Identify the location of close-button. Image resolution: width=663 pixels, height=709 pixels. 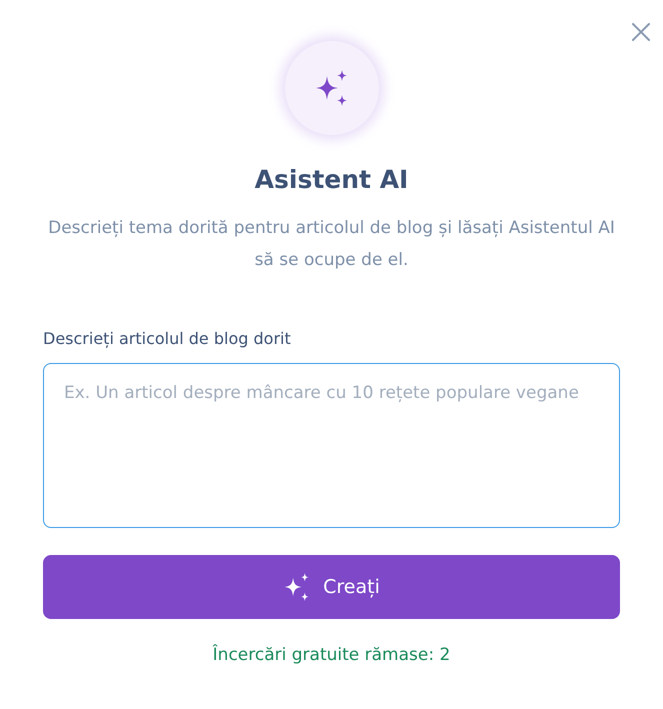
(641, 32).